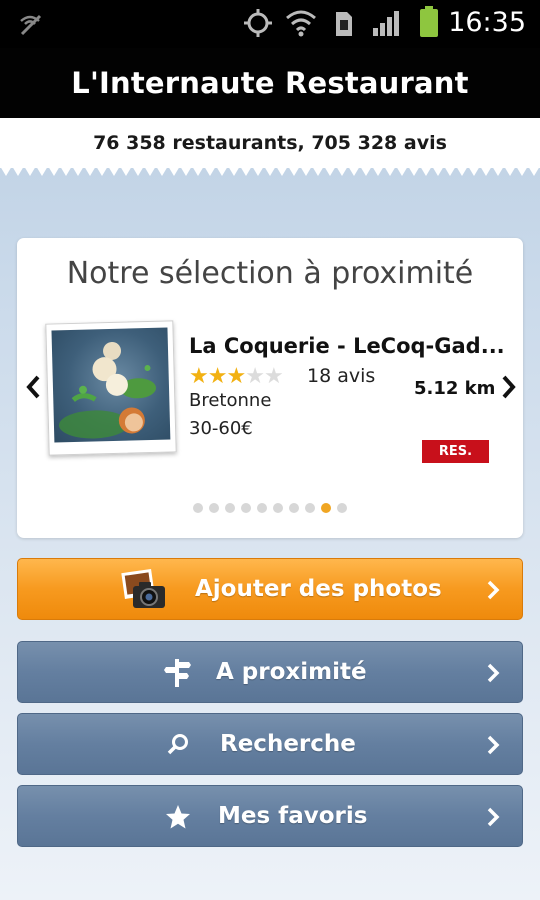 The width and height of the screenshot is (540, 900). Describe the element at coordinates (177, 744) in the screenshot. I see `search-icon` at that location.